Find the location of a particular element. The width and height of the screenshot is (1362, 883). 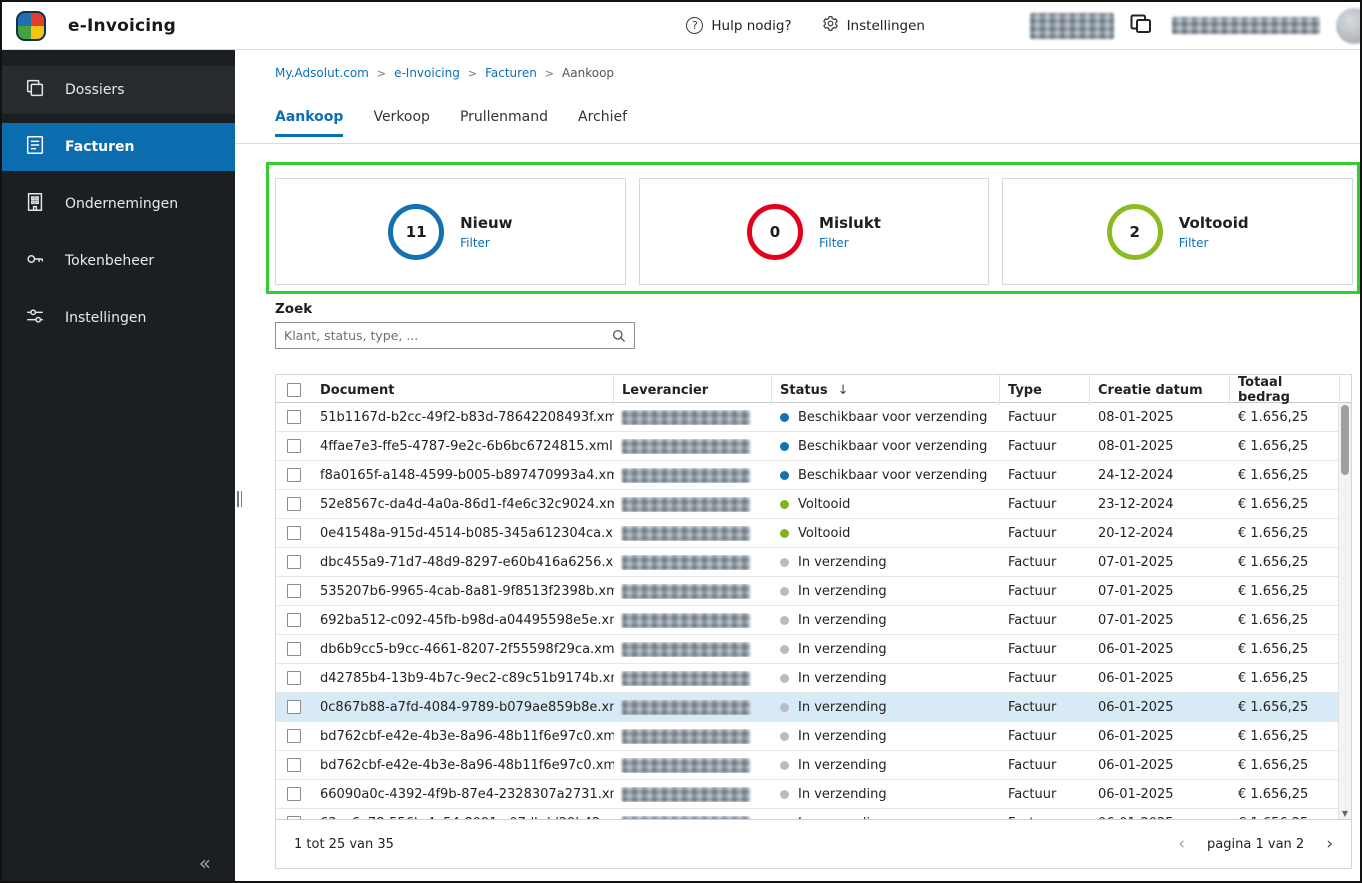

select-all-checkbox is located at coordinates (294, 390).